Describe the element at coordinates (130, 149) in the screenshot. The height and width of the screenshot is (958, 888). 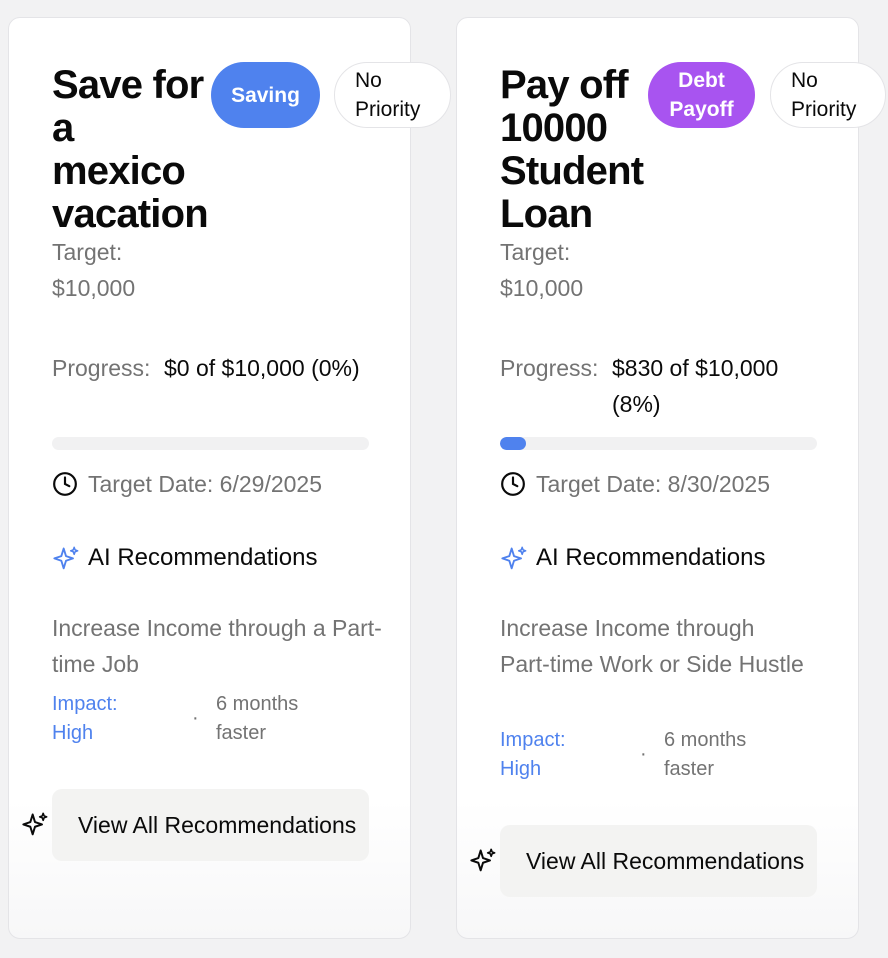
I see `goal-title: Save for a mexico vacation` at that location.